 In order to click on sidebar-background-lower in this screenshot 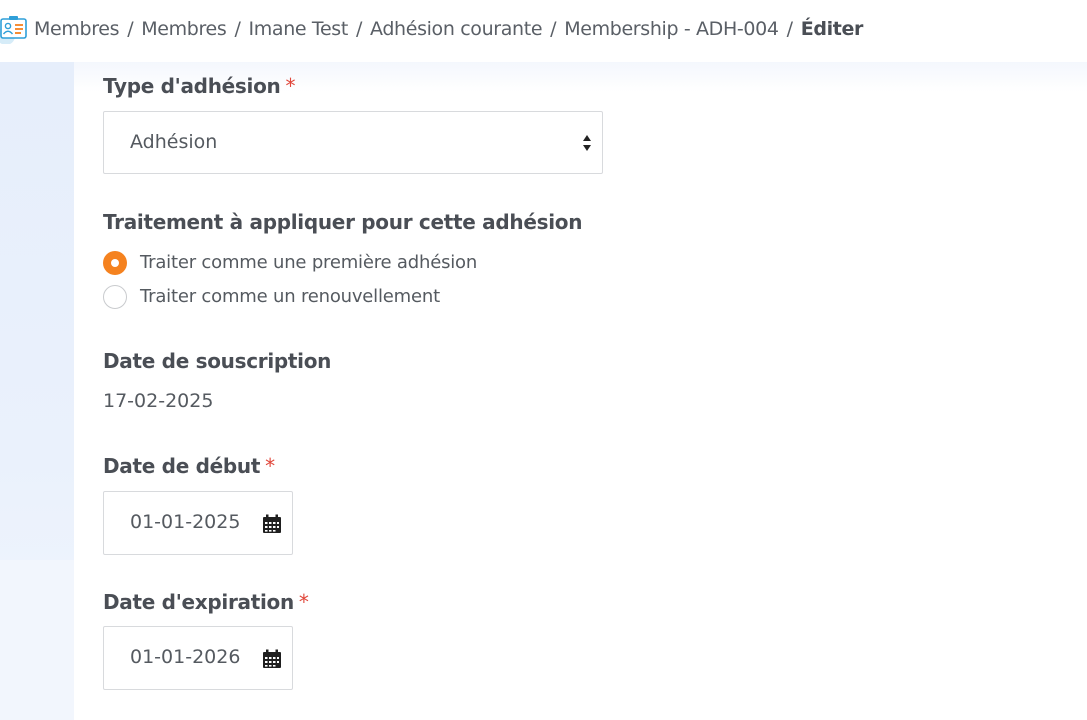, I will do `click(37, 640)`.